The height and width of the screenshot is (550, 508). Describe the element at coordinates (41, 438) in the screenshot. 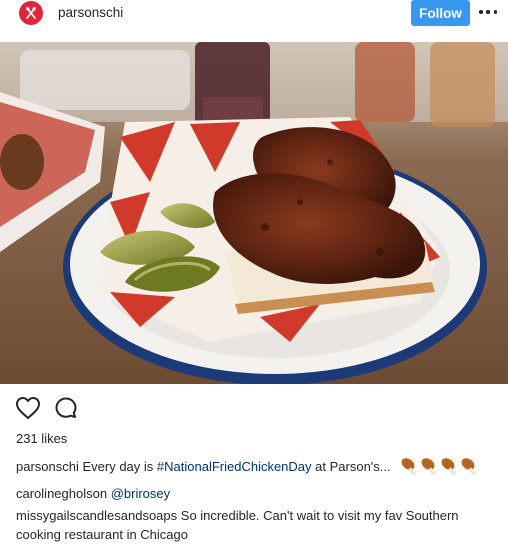

I see `likes-count: 231 likes` at that location.